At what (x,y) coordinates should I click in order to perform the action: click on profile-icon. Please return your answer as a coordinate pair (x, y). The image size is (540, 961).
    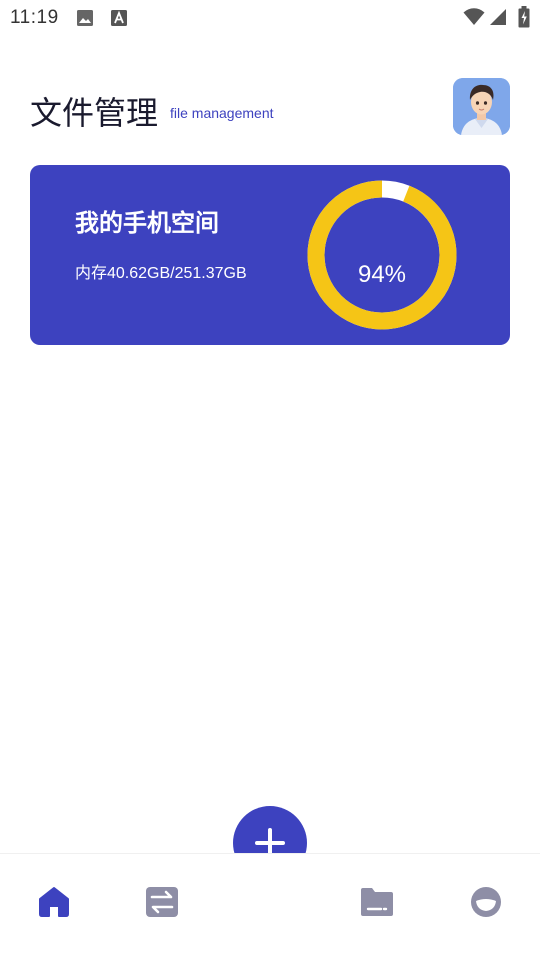
    Looking at the image, I should click on (486, 902).